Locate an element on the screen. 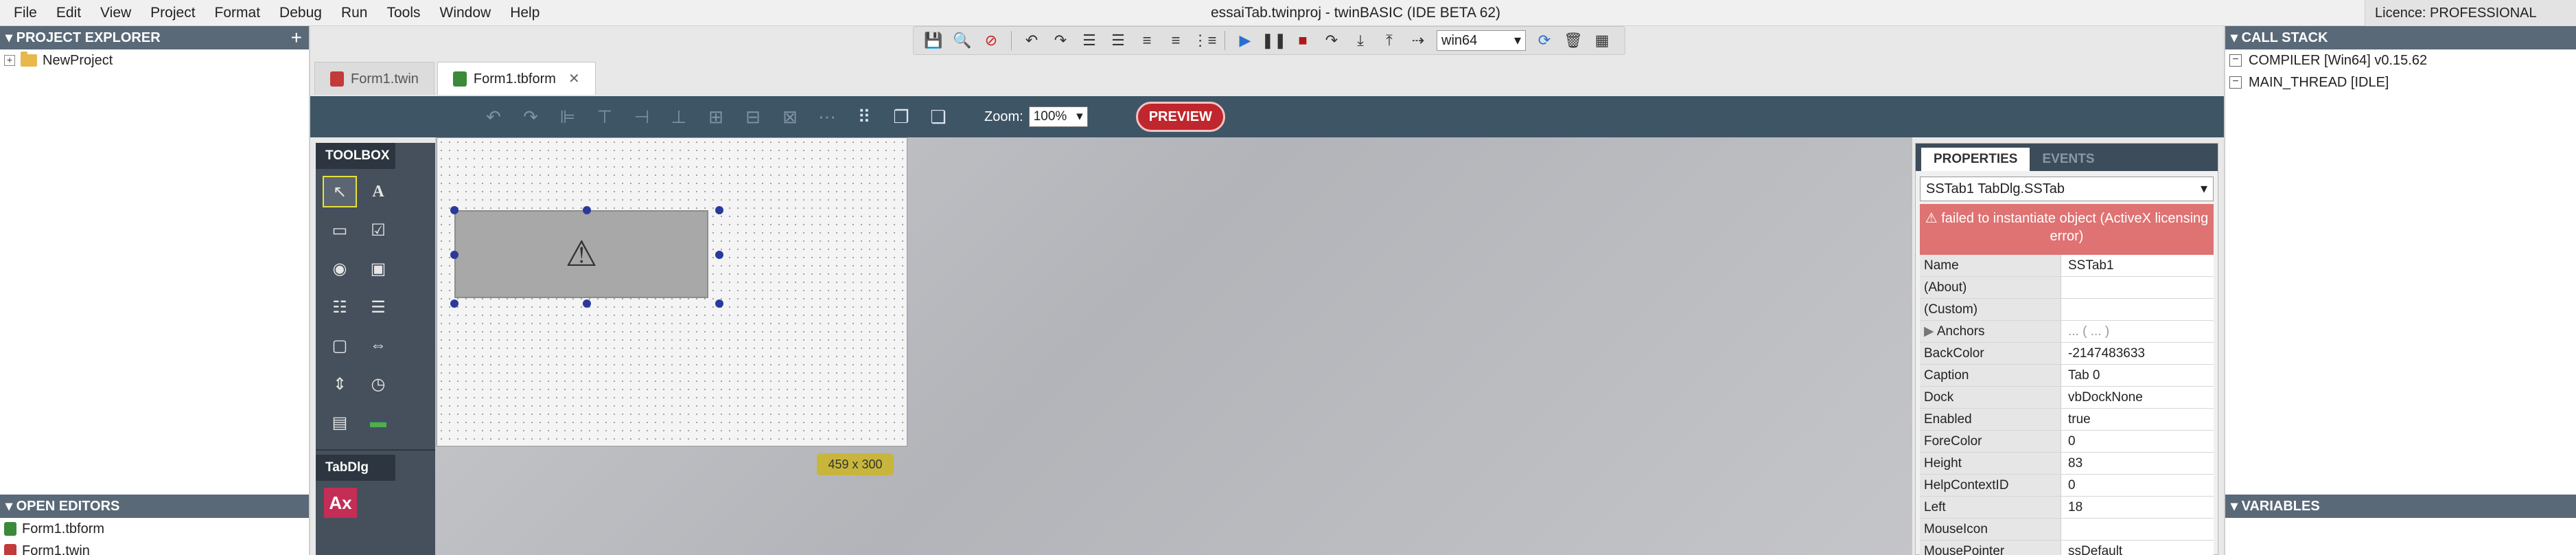 This screenshot has height=555, width=2576. object-select: SSTab1 TabDlg.SSTab is located at coordinates (2067, 189).